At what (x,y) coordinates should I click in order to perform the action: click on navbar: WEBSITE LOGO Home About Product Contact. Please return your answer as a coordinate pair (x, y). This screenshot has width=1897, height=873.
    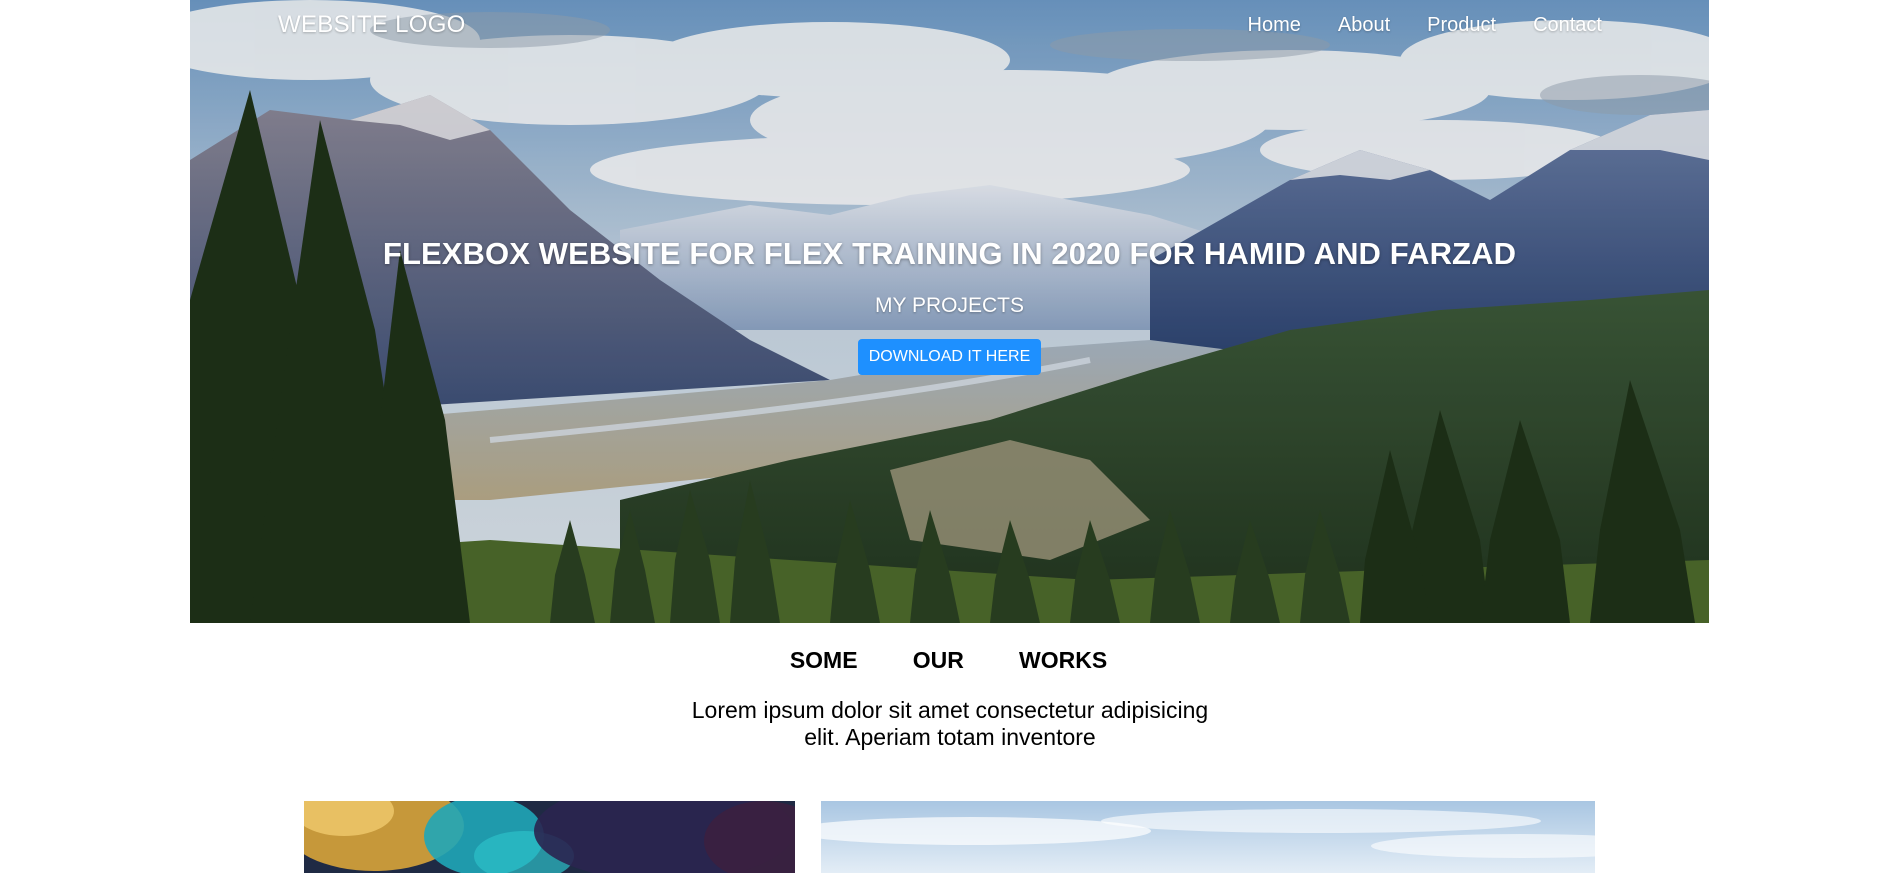
    Looking at the image, I should click on (949, 26).